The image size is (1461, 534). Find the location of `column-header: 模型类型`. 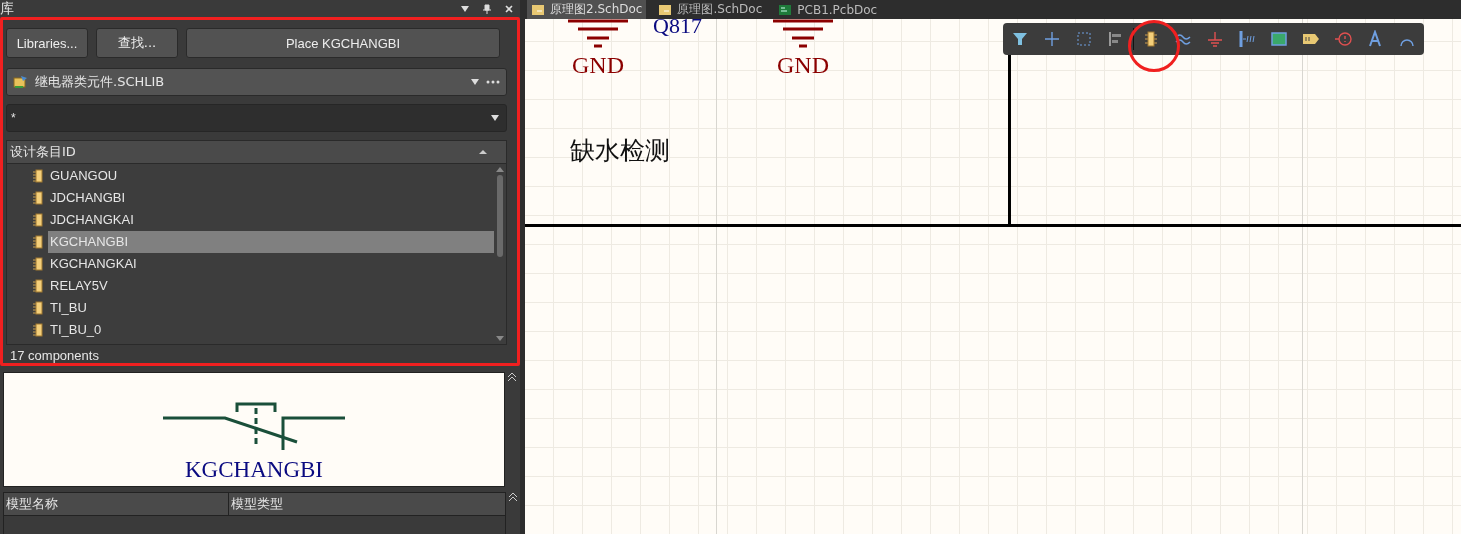

column-header: 模型类型 is located at coordinates (256, 504).